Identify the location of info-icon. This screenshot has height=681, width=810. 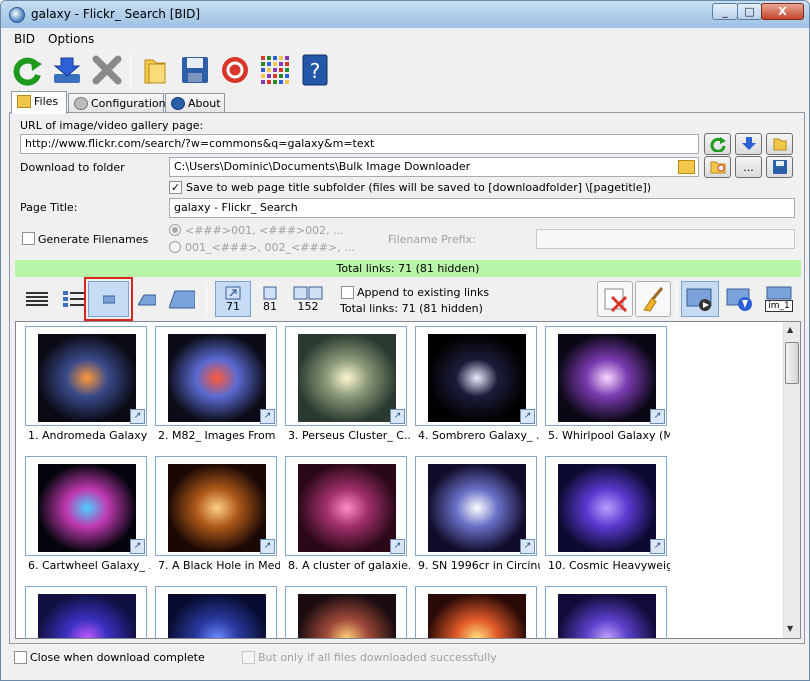
(178, 103).